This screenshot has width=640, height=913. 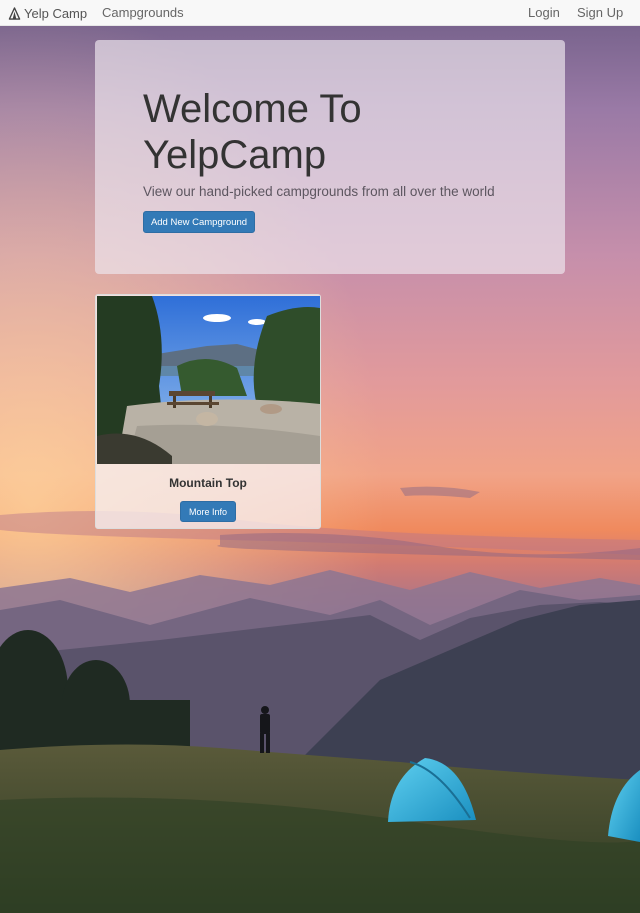 What do you see at coordinates (208, 380) in the screenshot?
I see `campground-image` at bounding box center [208, 380].